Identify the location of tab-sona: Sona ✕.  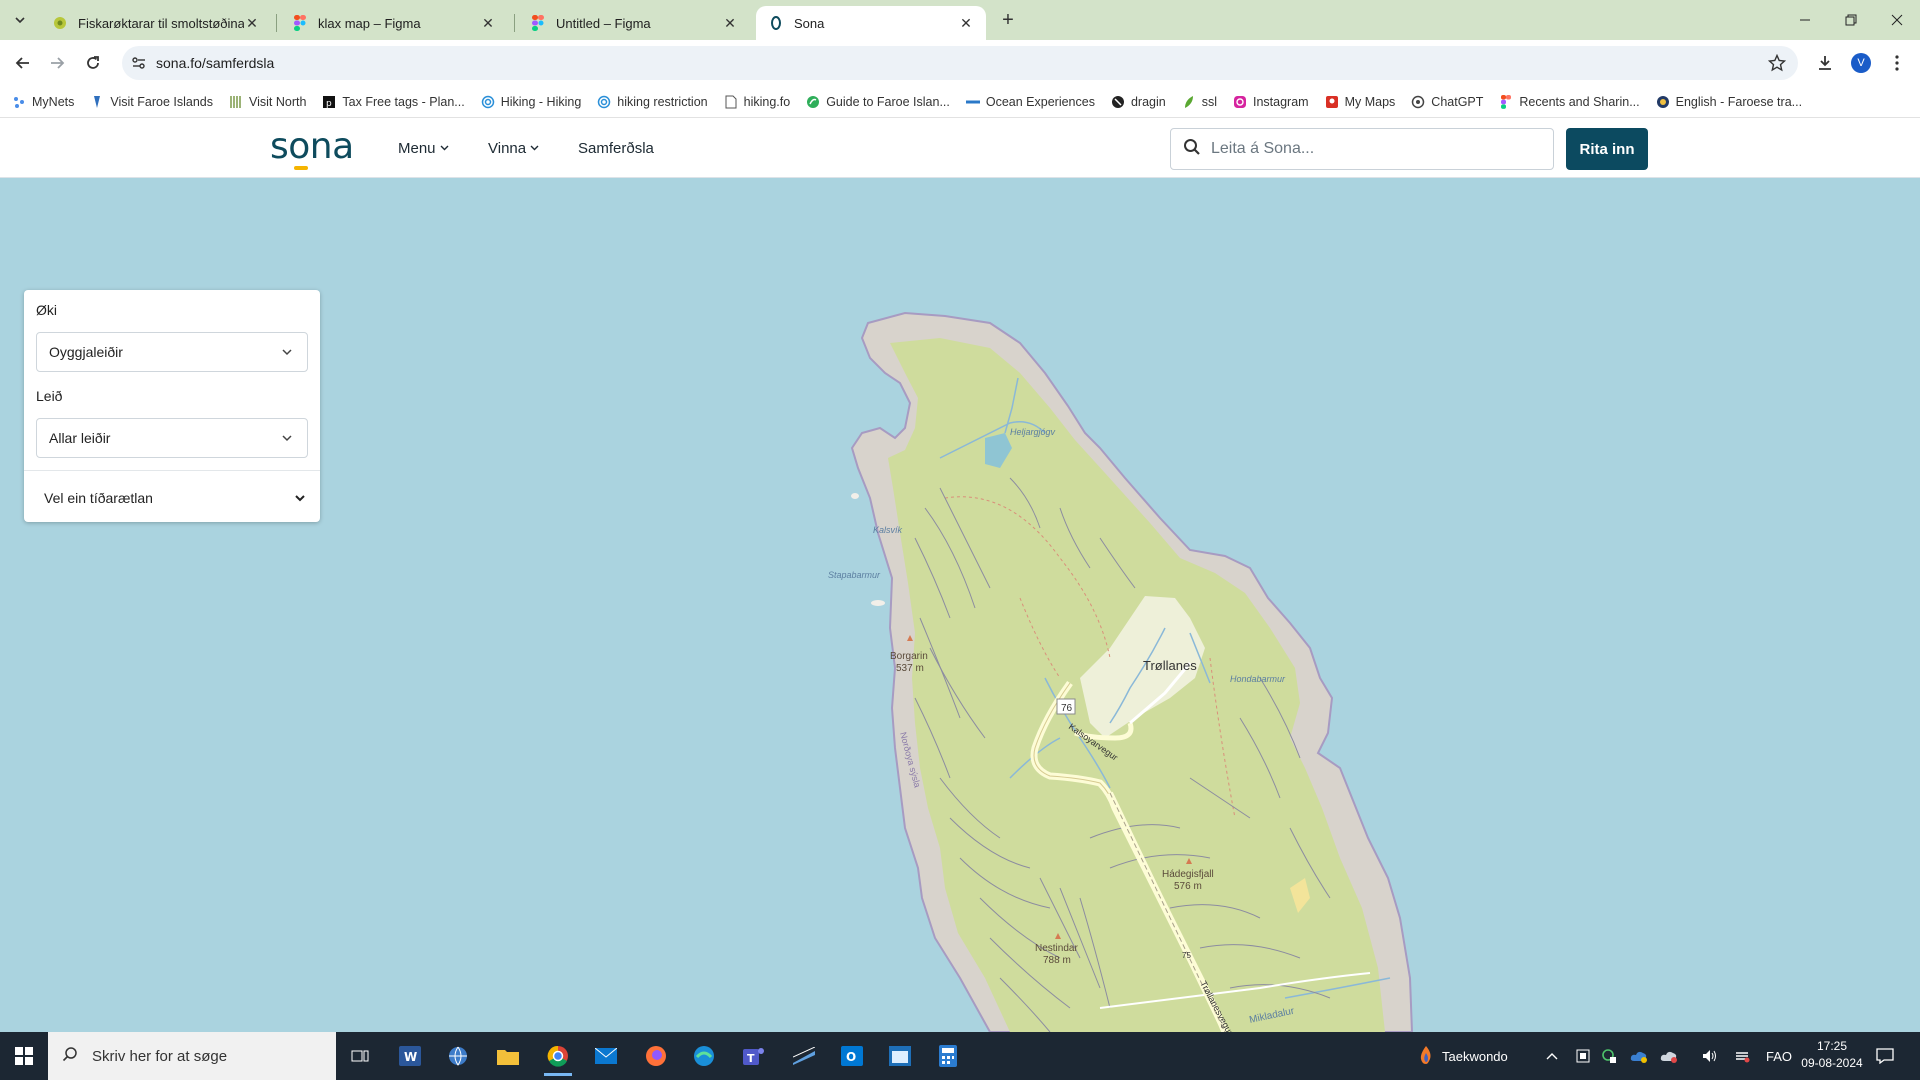
(871, 23).